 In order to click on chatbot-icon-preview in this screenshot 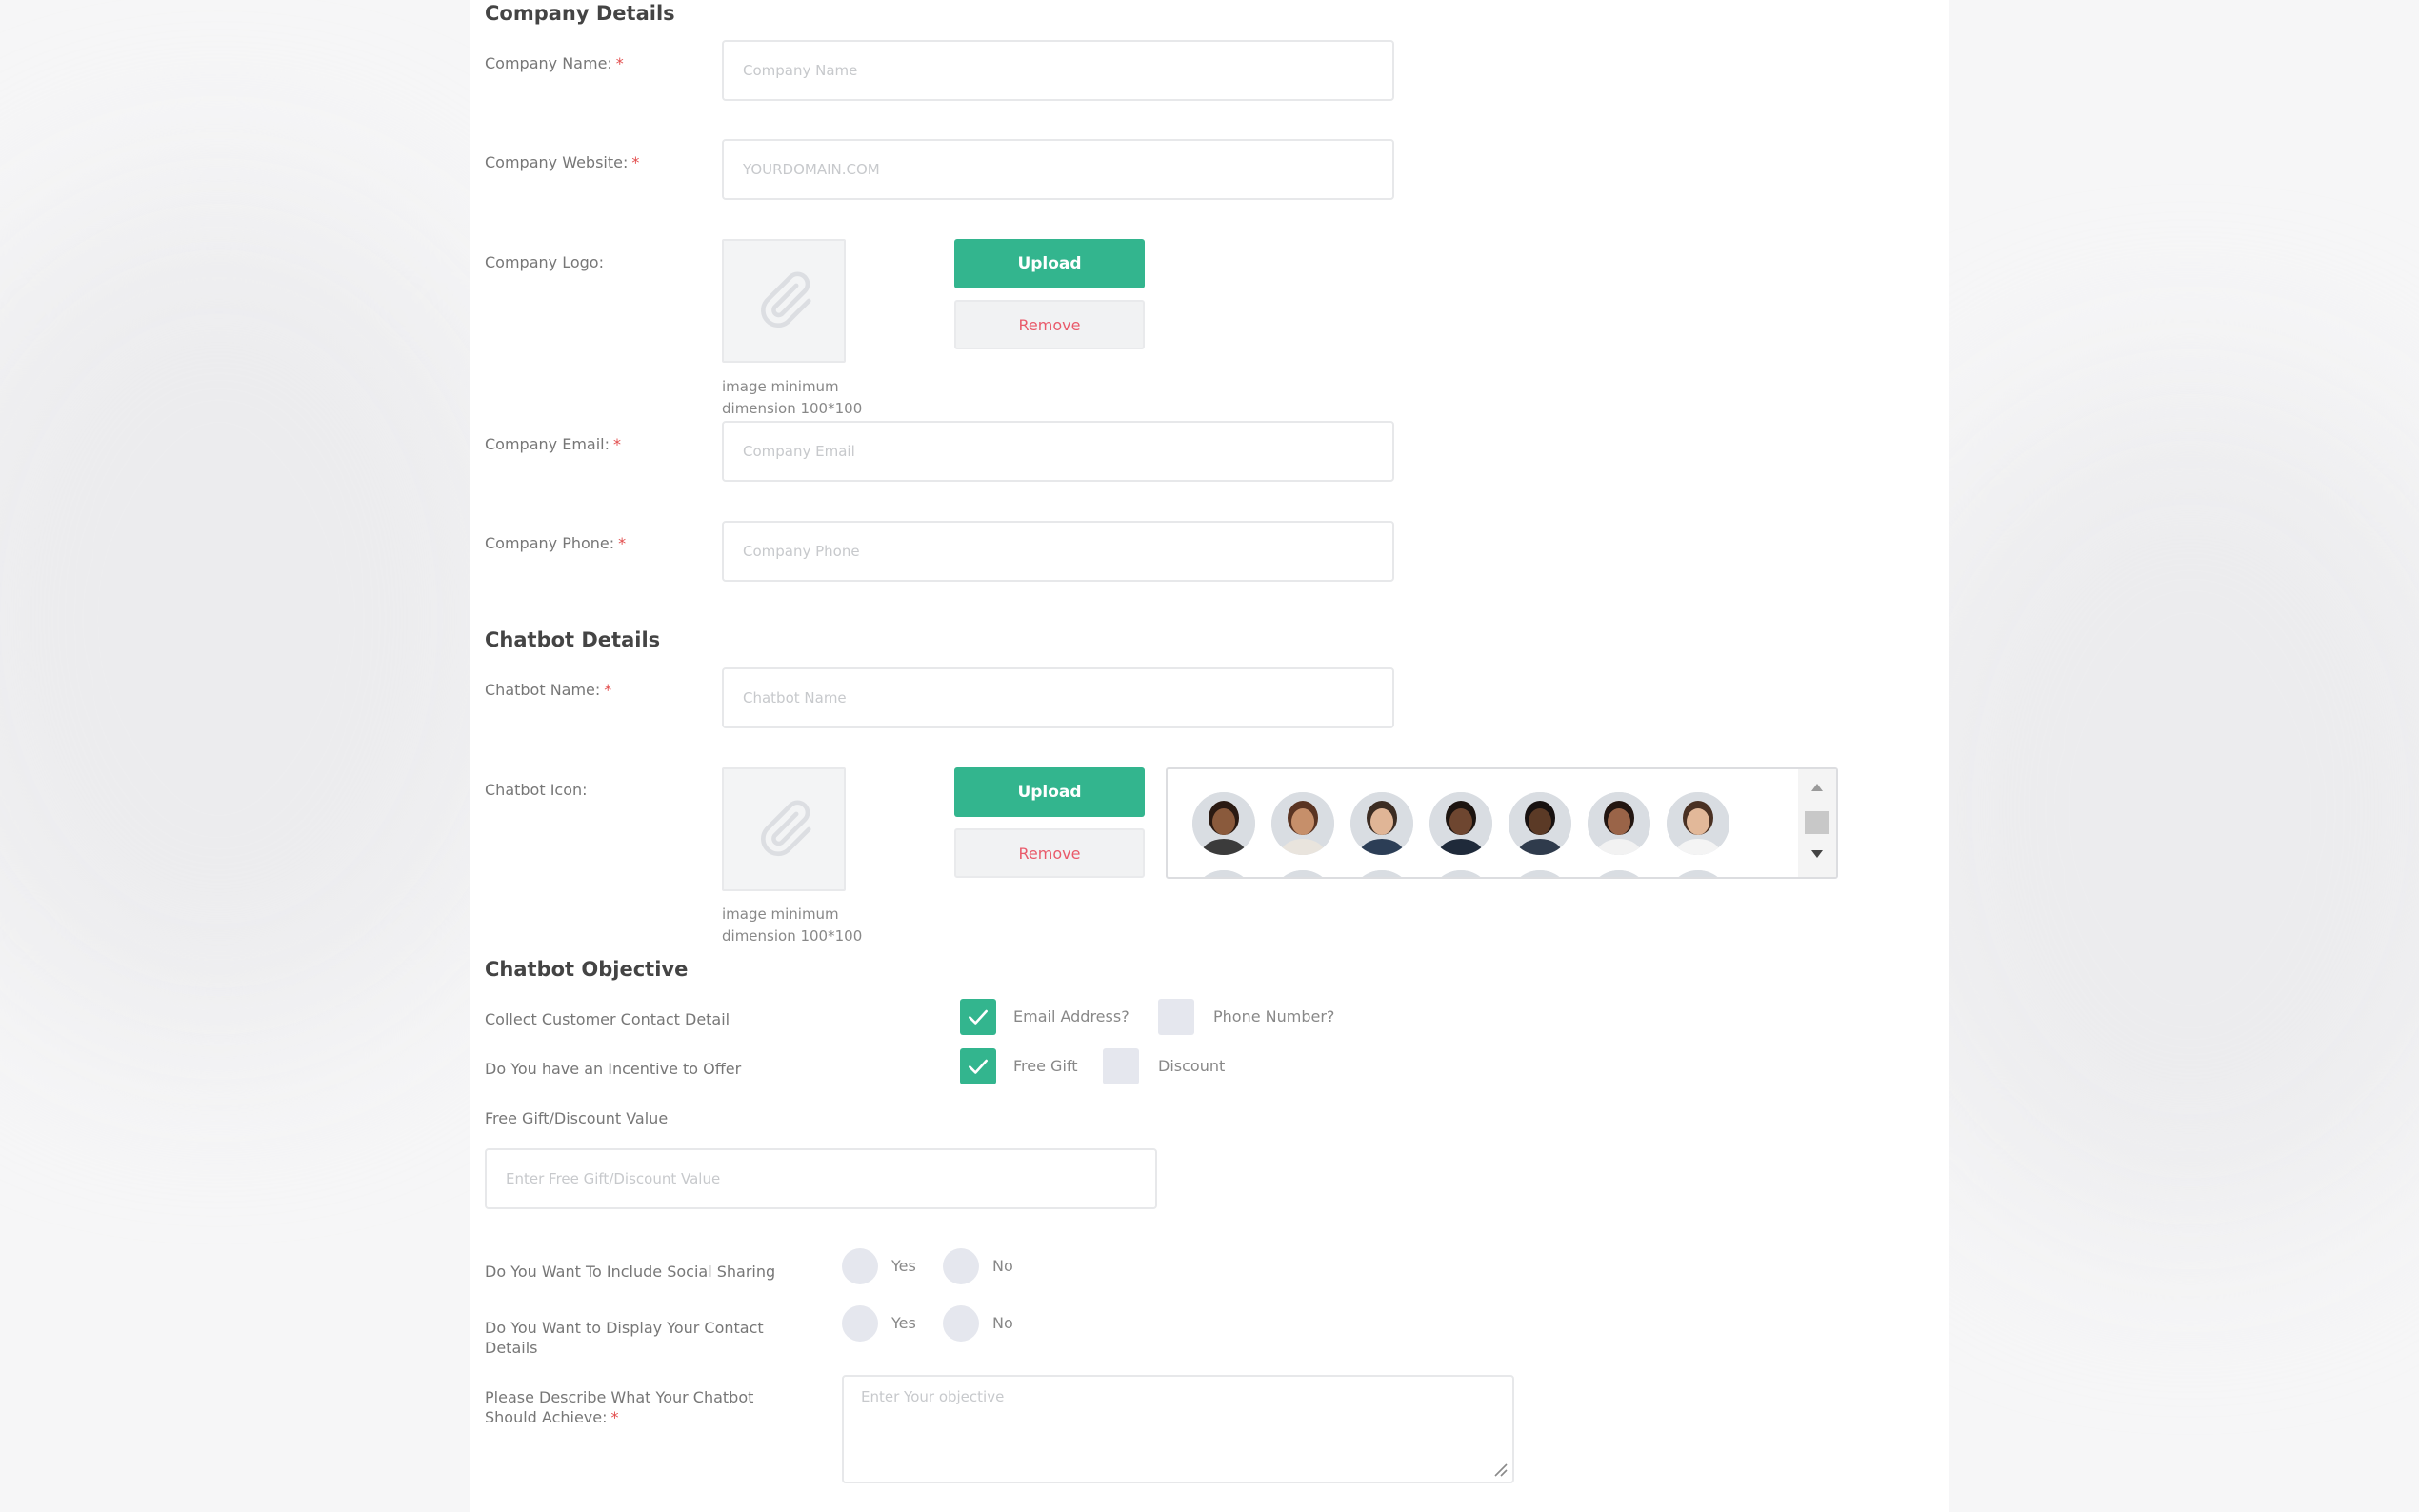, I will do `click(784, 829)`.